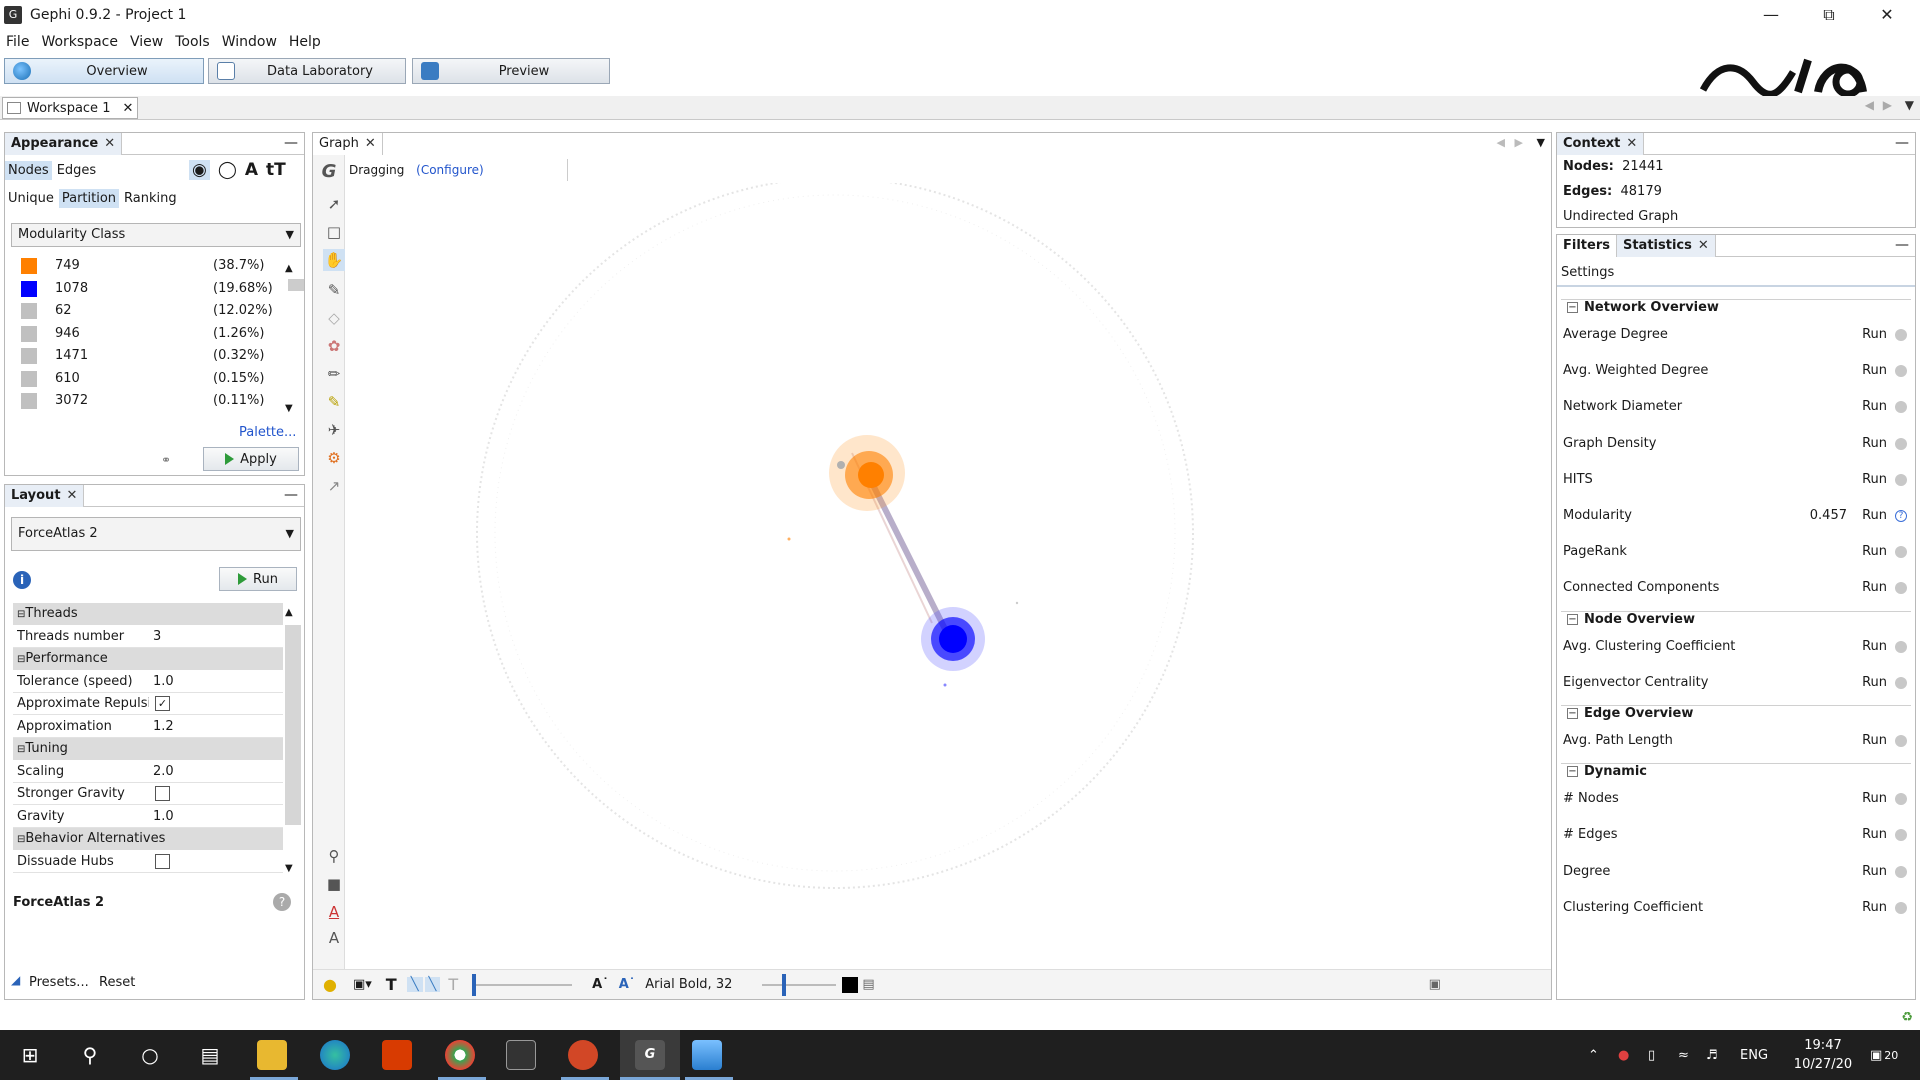  What do you see at coordinates (156, 534) in the screenshot?
I see `layout-algorithm-select: ForceAtlas 2 ▼` at bounding box center [156, 534].